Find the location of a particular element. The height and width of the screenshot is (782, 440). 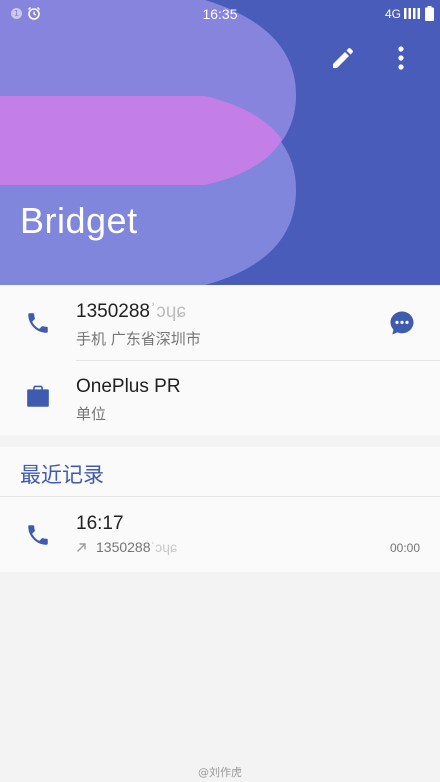

phone-number-digits: 1350288 is located at coordinates (113, 311).